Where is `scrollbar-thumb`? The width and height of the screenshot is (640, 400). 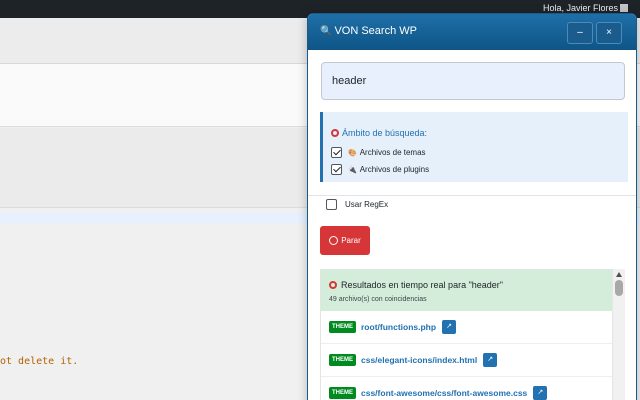
scrollbar-thumb is located at coordinates (619, 288).